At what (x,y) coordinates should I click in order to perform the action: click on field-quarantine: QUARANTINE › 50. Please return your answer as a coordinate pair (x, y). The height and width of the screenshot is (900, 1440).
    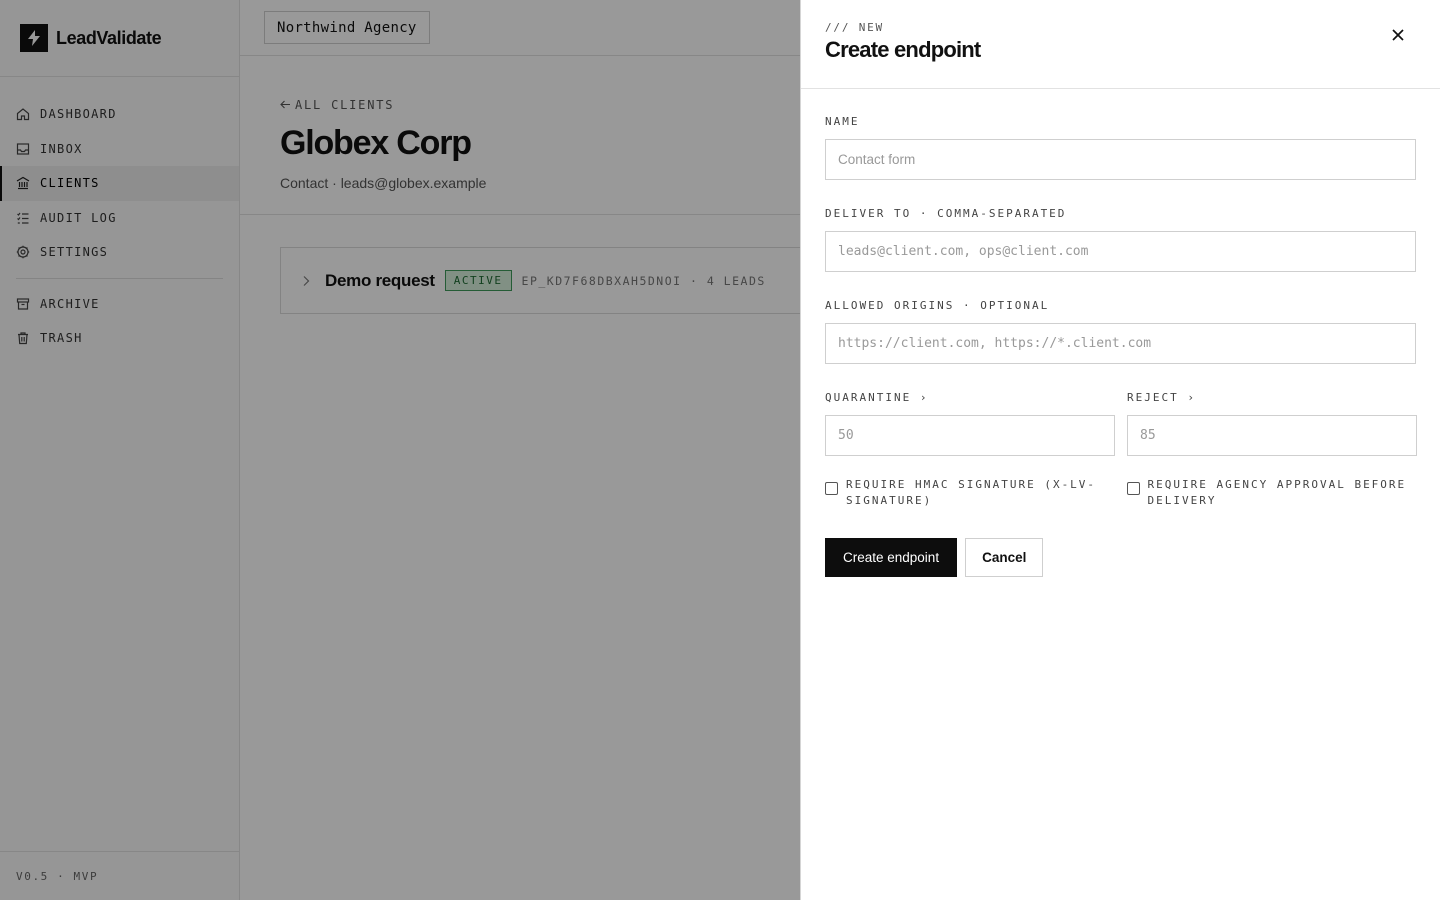
    Looking at the image, I should click on (970, 423).